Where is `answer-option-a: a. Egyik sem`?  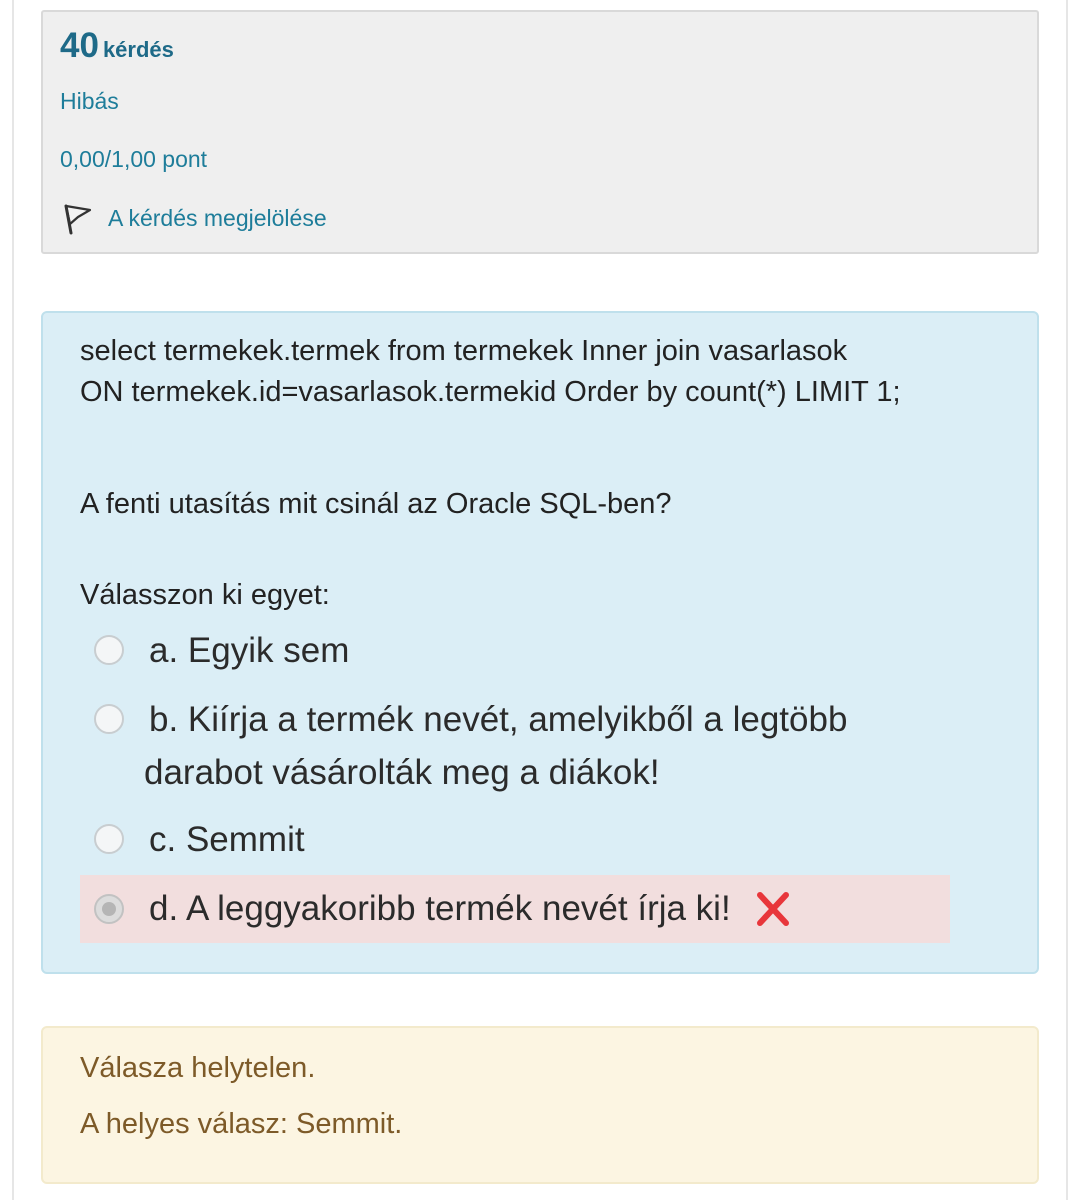
answer-option-a: a. Egyik sem is located at coordinates (221, 651).